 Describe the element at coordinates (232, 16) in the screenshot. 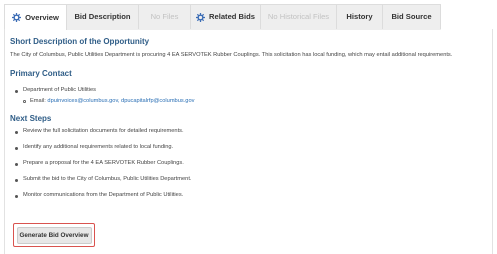

I see `tab-related-bids-label: Related Bids` at that location.